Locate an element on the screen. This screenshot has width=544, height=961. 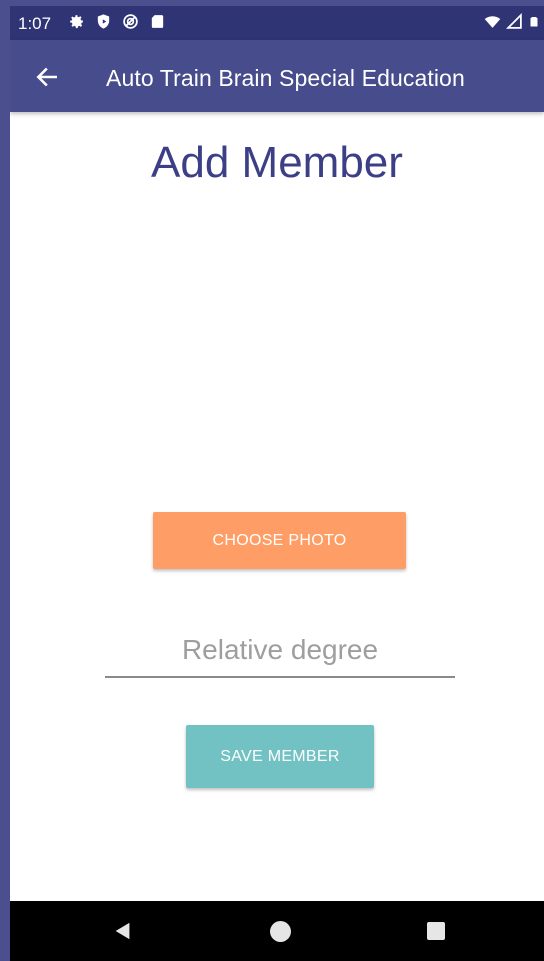
nav-home-icon is located at coordinates (280, 931).